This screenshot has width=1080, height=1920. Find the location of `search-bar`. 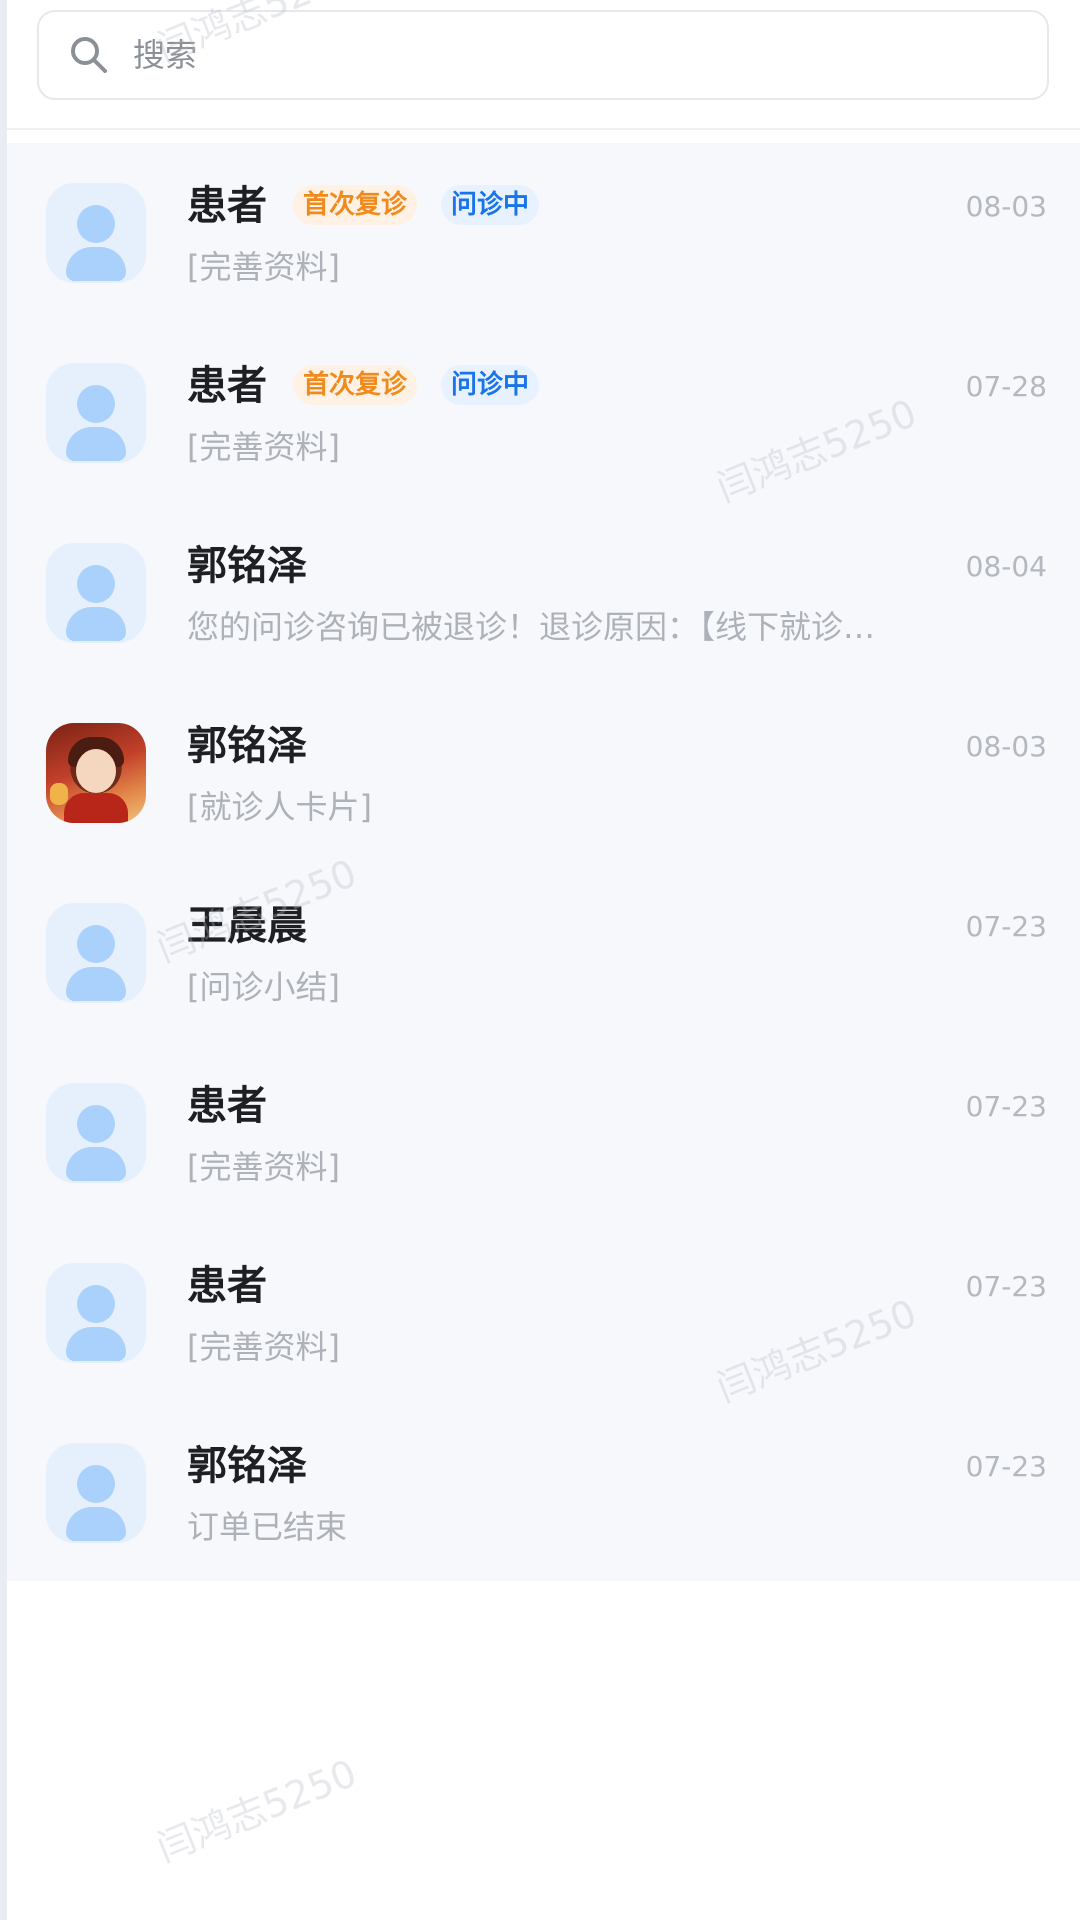

search-bar is located at coordinates (543, 55).